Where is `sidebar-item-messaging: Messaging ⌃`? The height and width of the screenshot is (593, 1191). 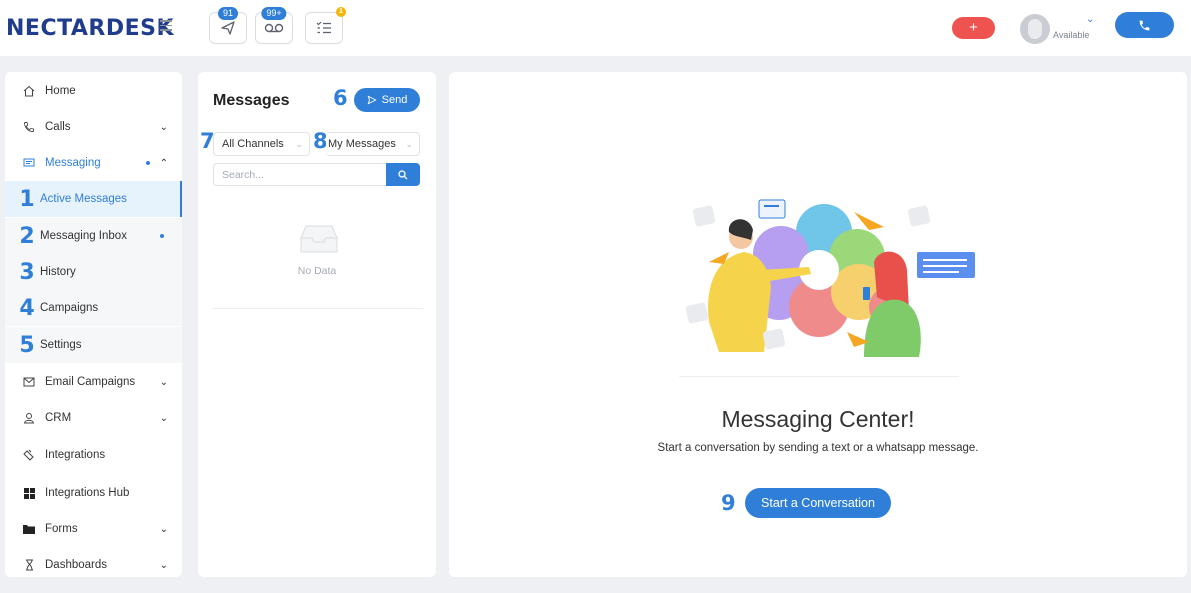
sidebar-item-messaging: Messaging ⌃ is located at coordinates (93, 163).